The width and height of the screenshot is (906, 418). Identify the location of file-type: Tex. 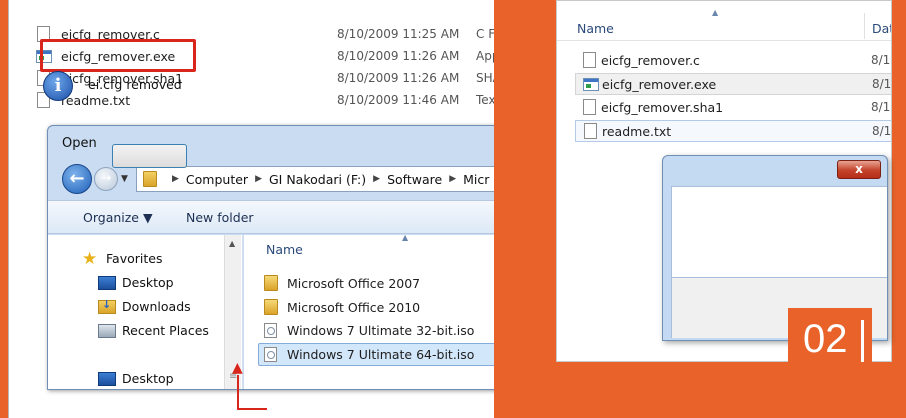
(485, 100).